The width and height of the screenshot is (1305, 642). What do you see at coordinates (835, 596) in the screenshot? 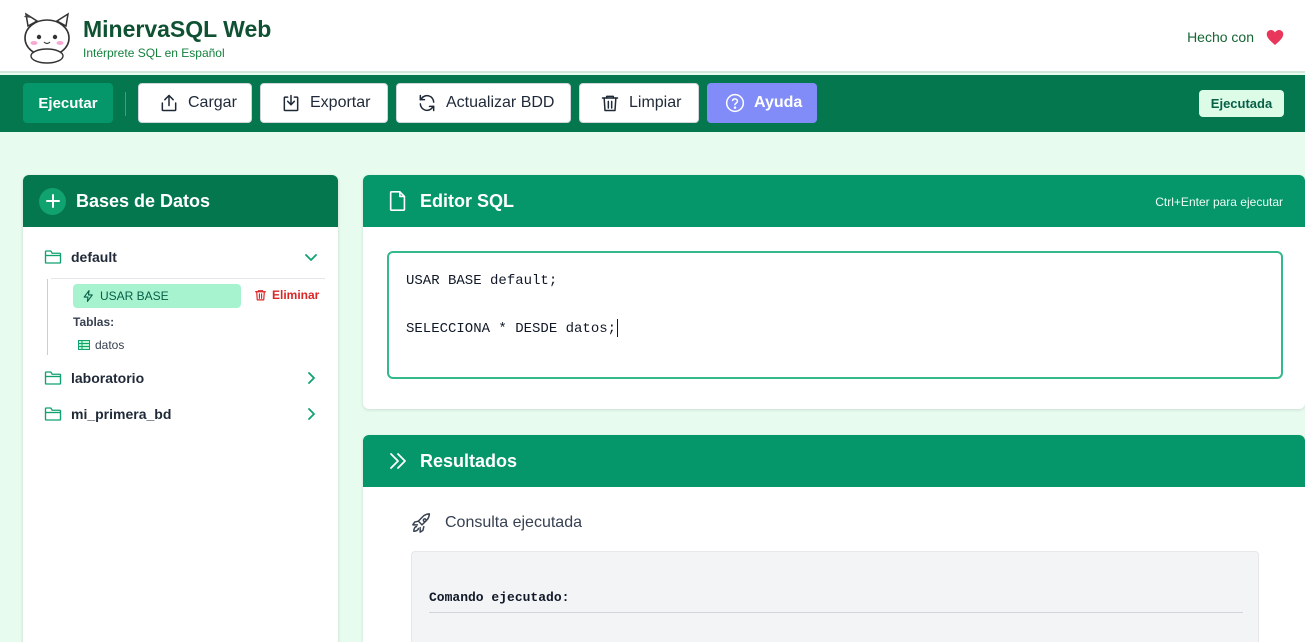
I see `output-box: Comando ejecutado:` at bounding box center [835, 596].